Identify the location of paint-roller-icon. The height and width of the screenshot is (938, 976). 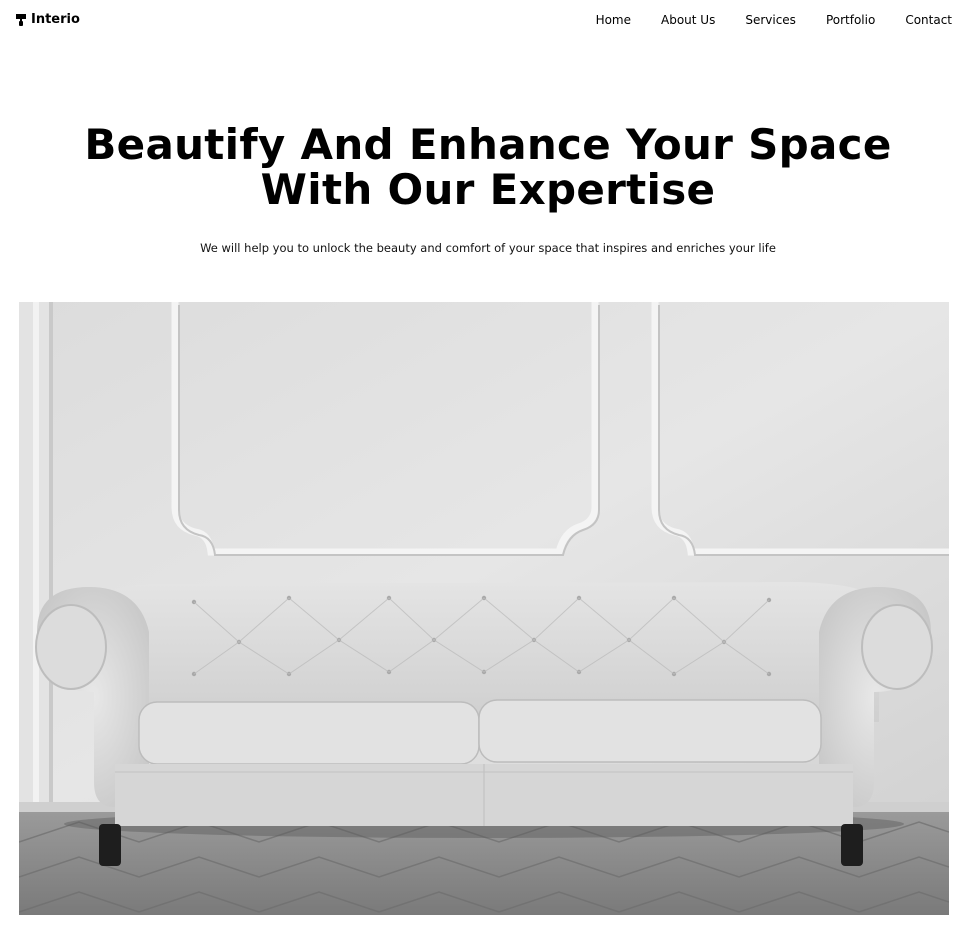
(21, 19).